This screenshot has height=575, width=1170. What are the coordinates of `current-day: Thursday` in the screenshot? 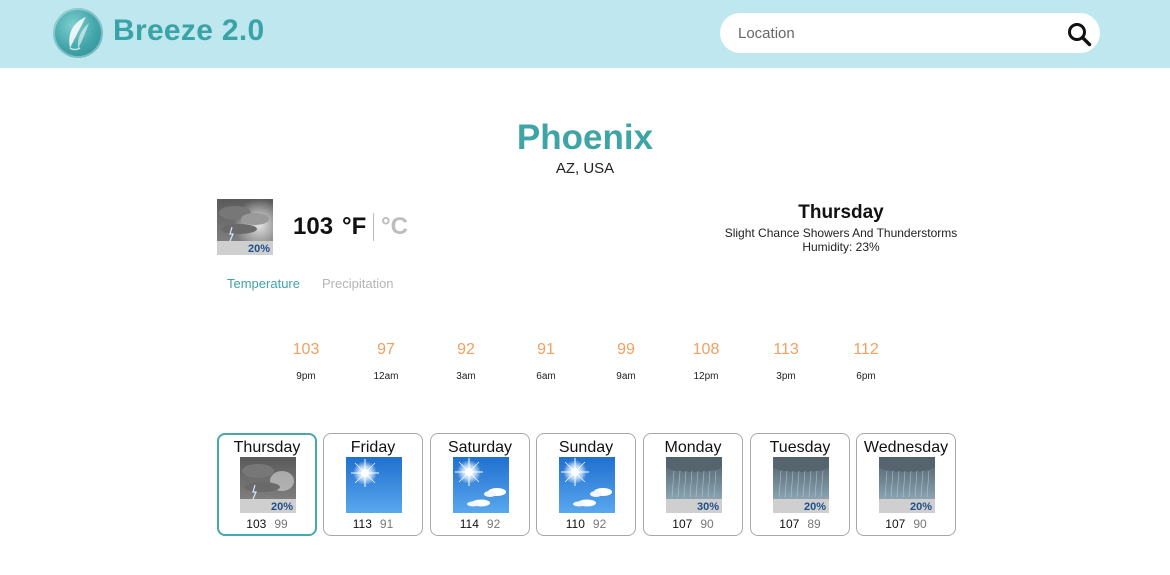 It's located at (841, 212).